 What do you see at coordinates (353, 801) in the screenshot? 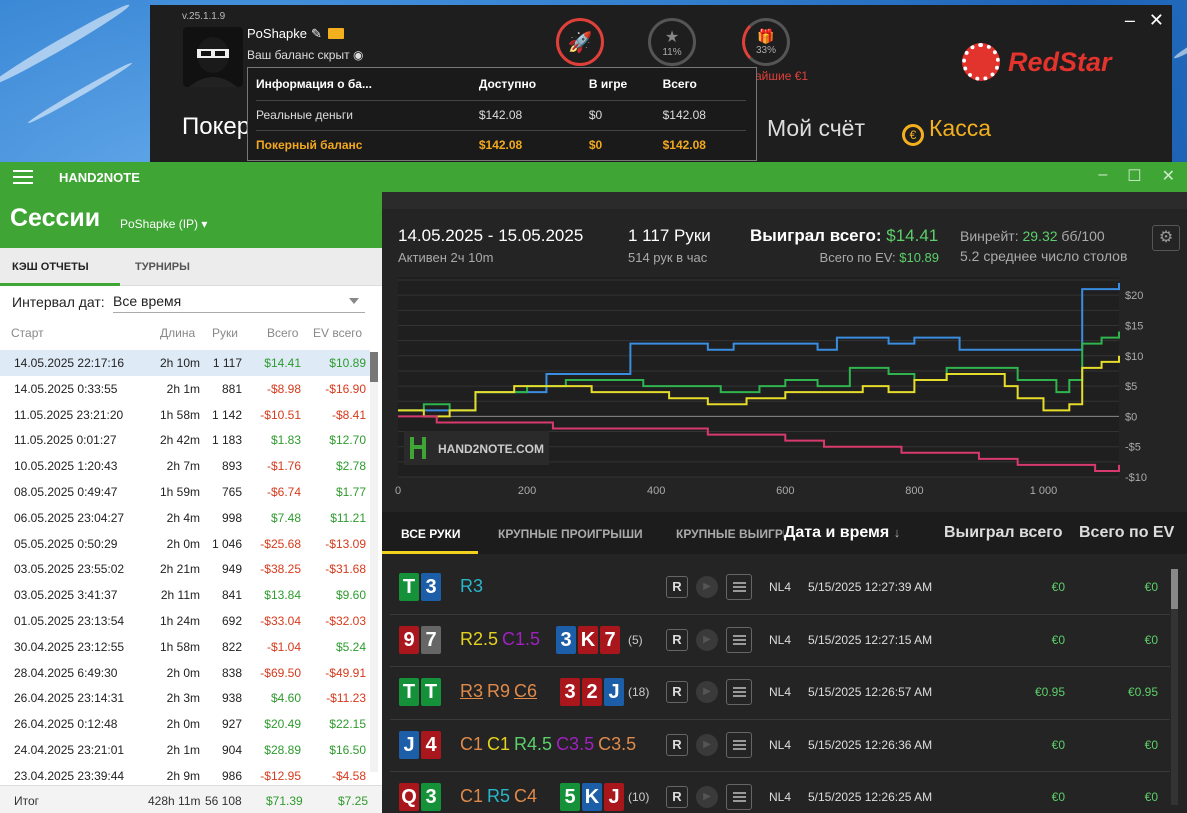
I see `total-ev: $7.25` at bounding box center [353, 801].